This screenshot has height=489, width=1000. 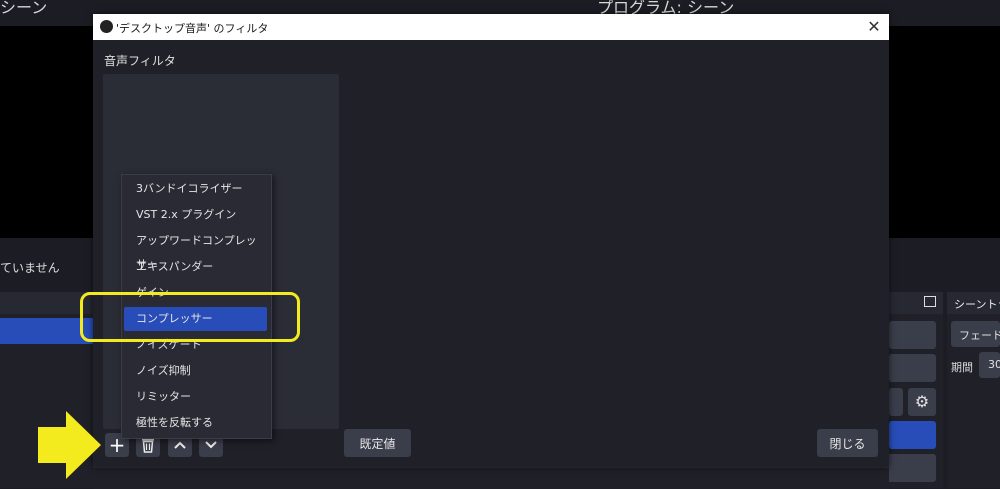 I want to click on defaults-button: 既定値, so click(x=377, y=443).